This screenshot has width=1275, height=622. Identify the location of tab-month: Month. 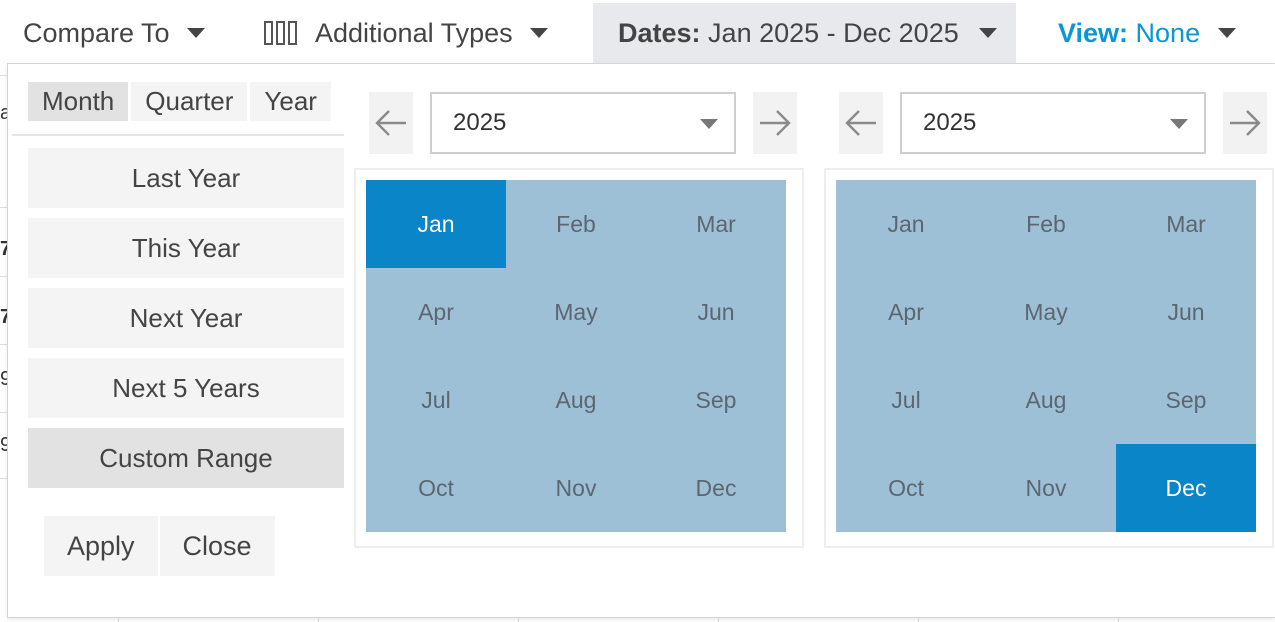
(78, 101).